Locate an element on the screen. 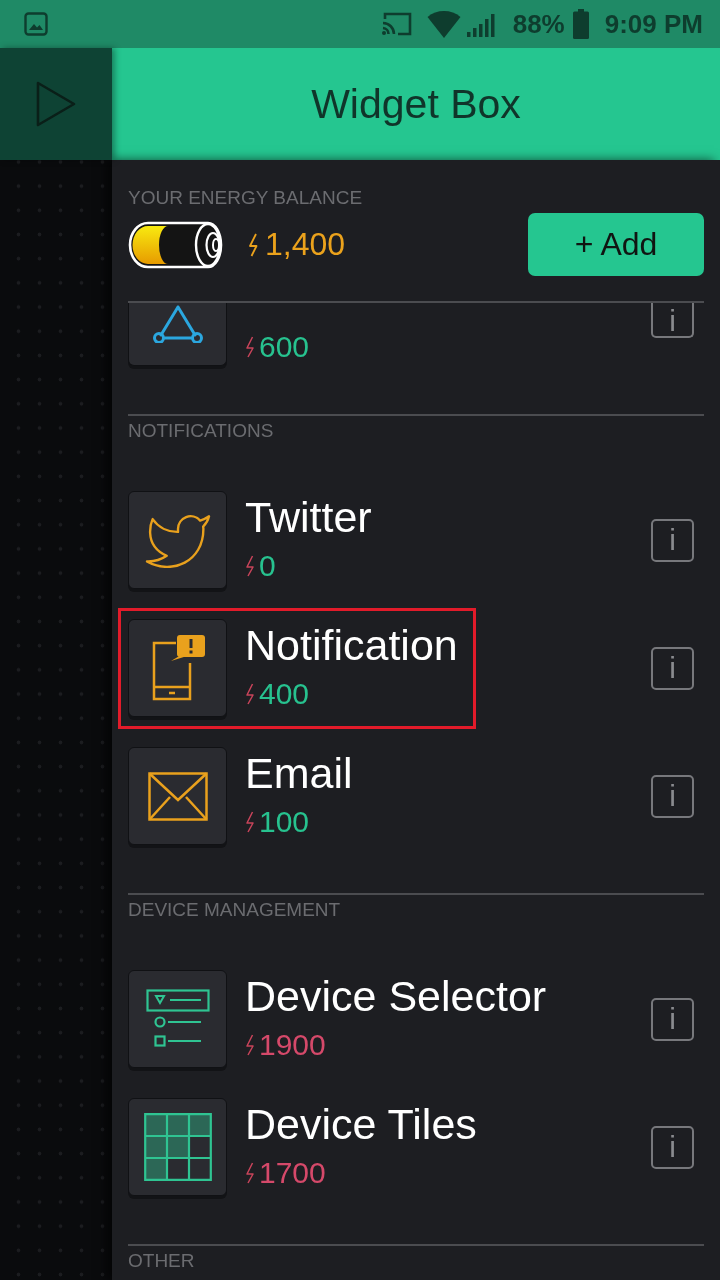  signal-icon is located at coordinates (480, 25).